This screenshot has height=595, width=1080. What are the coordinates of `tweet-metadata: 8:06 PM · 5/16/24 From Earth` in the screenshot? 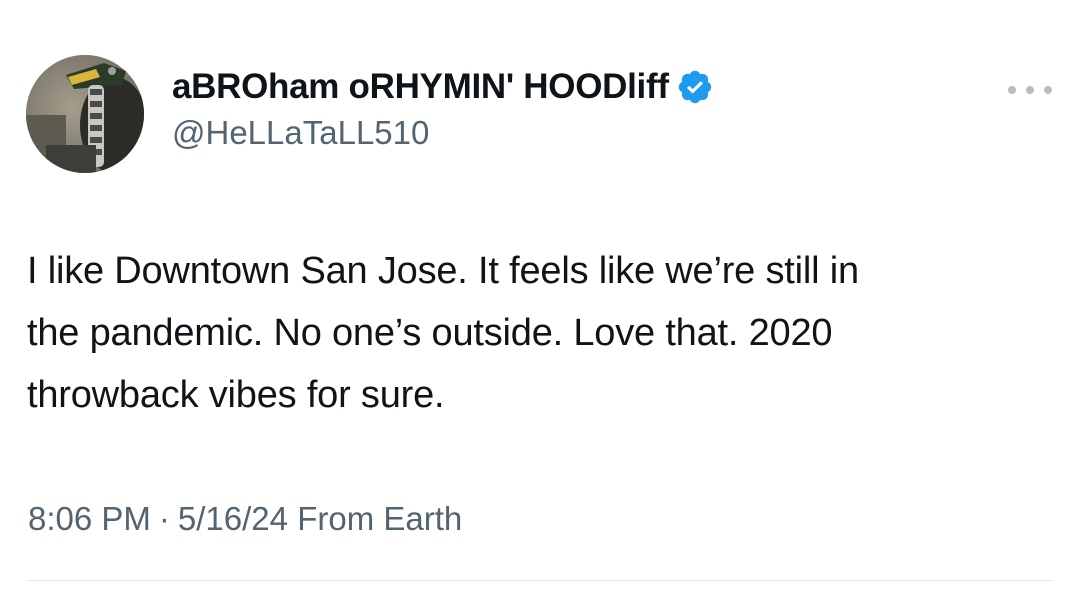 It's located at (245, 519).